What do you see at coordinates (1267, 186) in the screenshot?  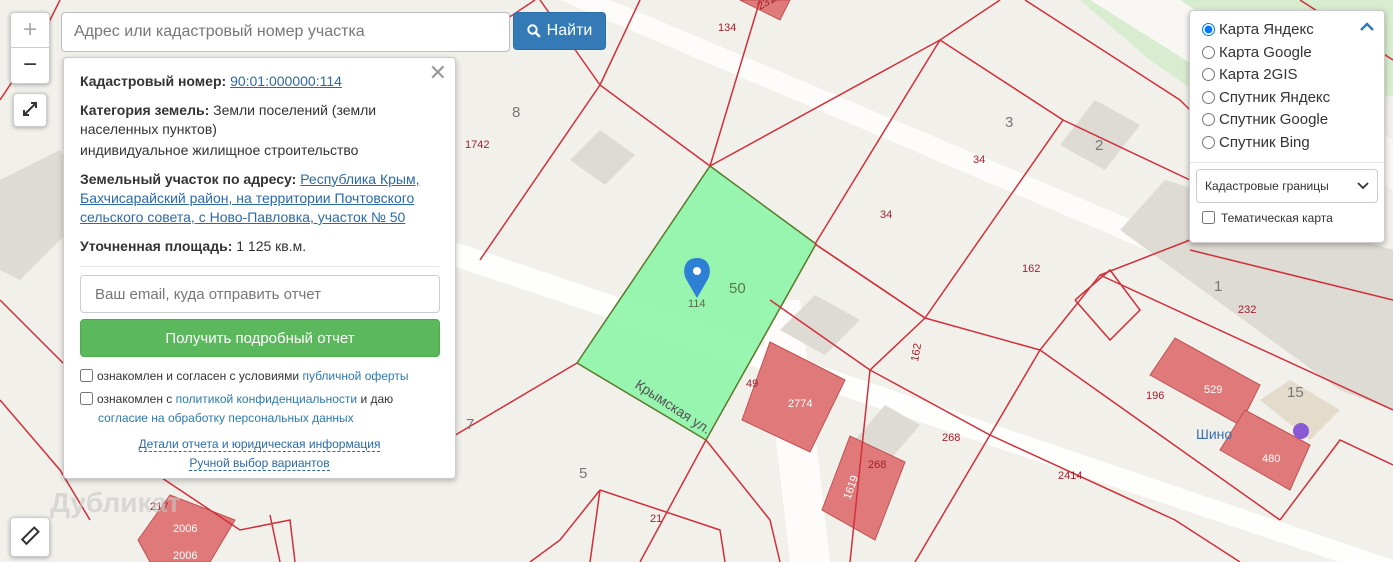 I see `overlay-select-value: Кадастровые границы` at bounding box center [1267, 186].